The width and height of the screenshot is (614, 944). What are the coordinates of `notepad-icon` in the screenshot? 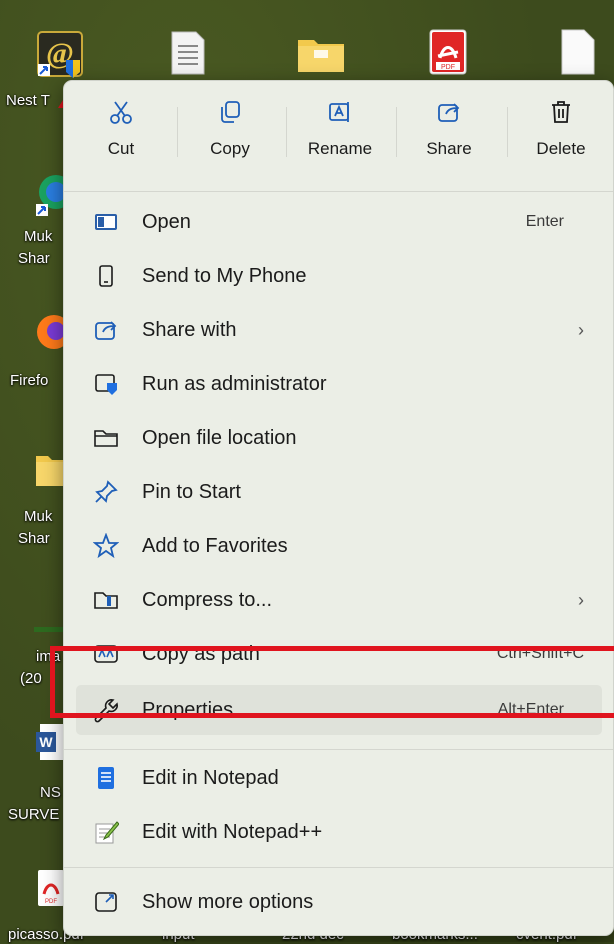 It's located at (106, 778).